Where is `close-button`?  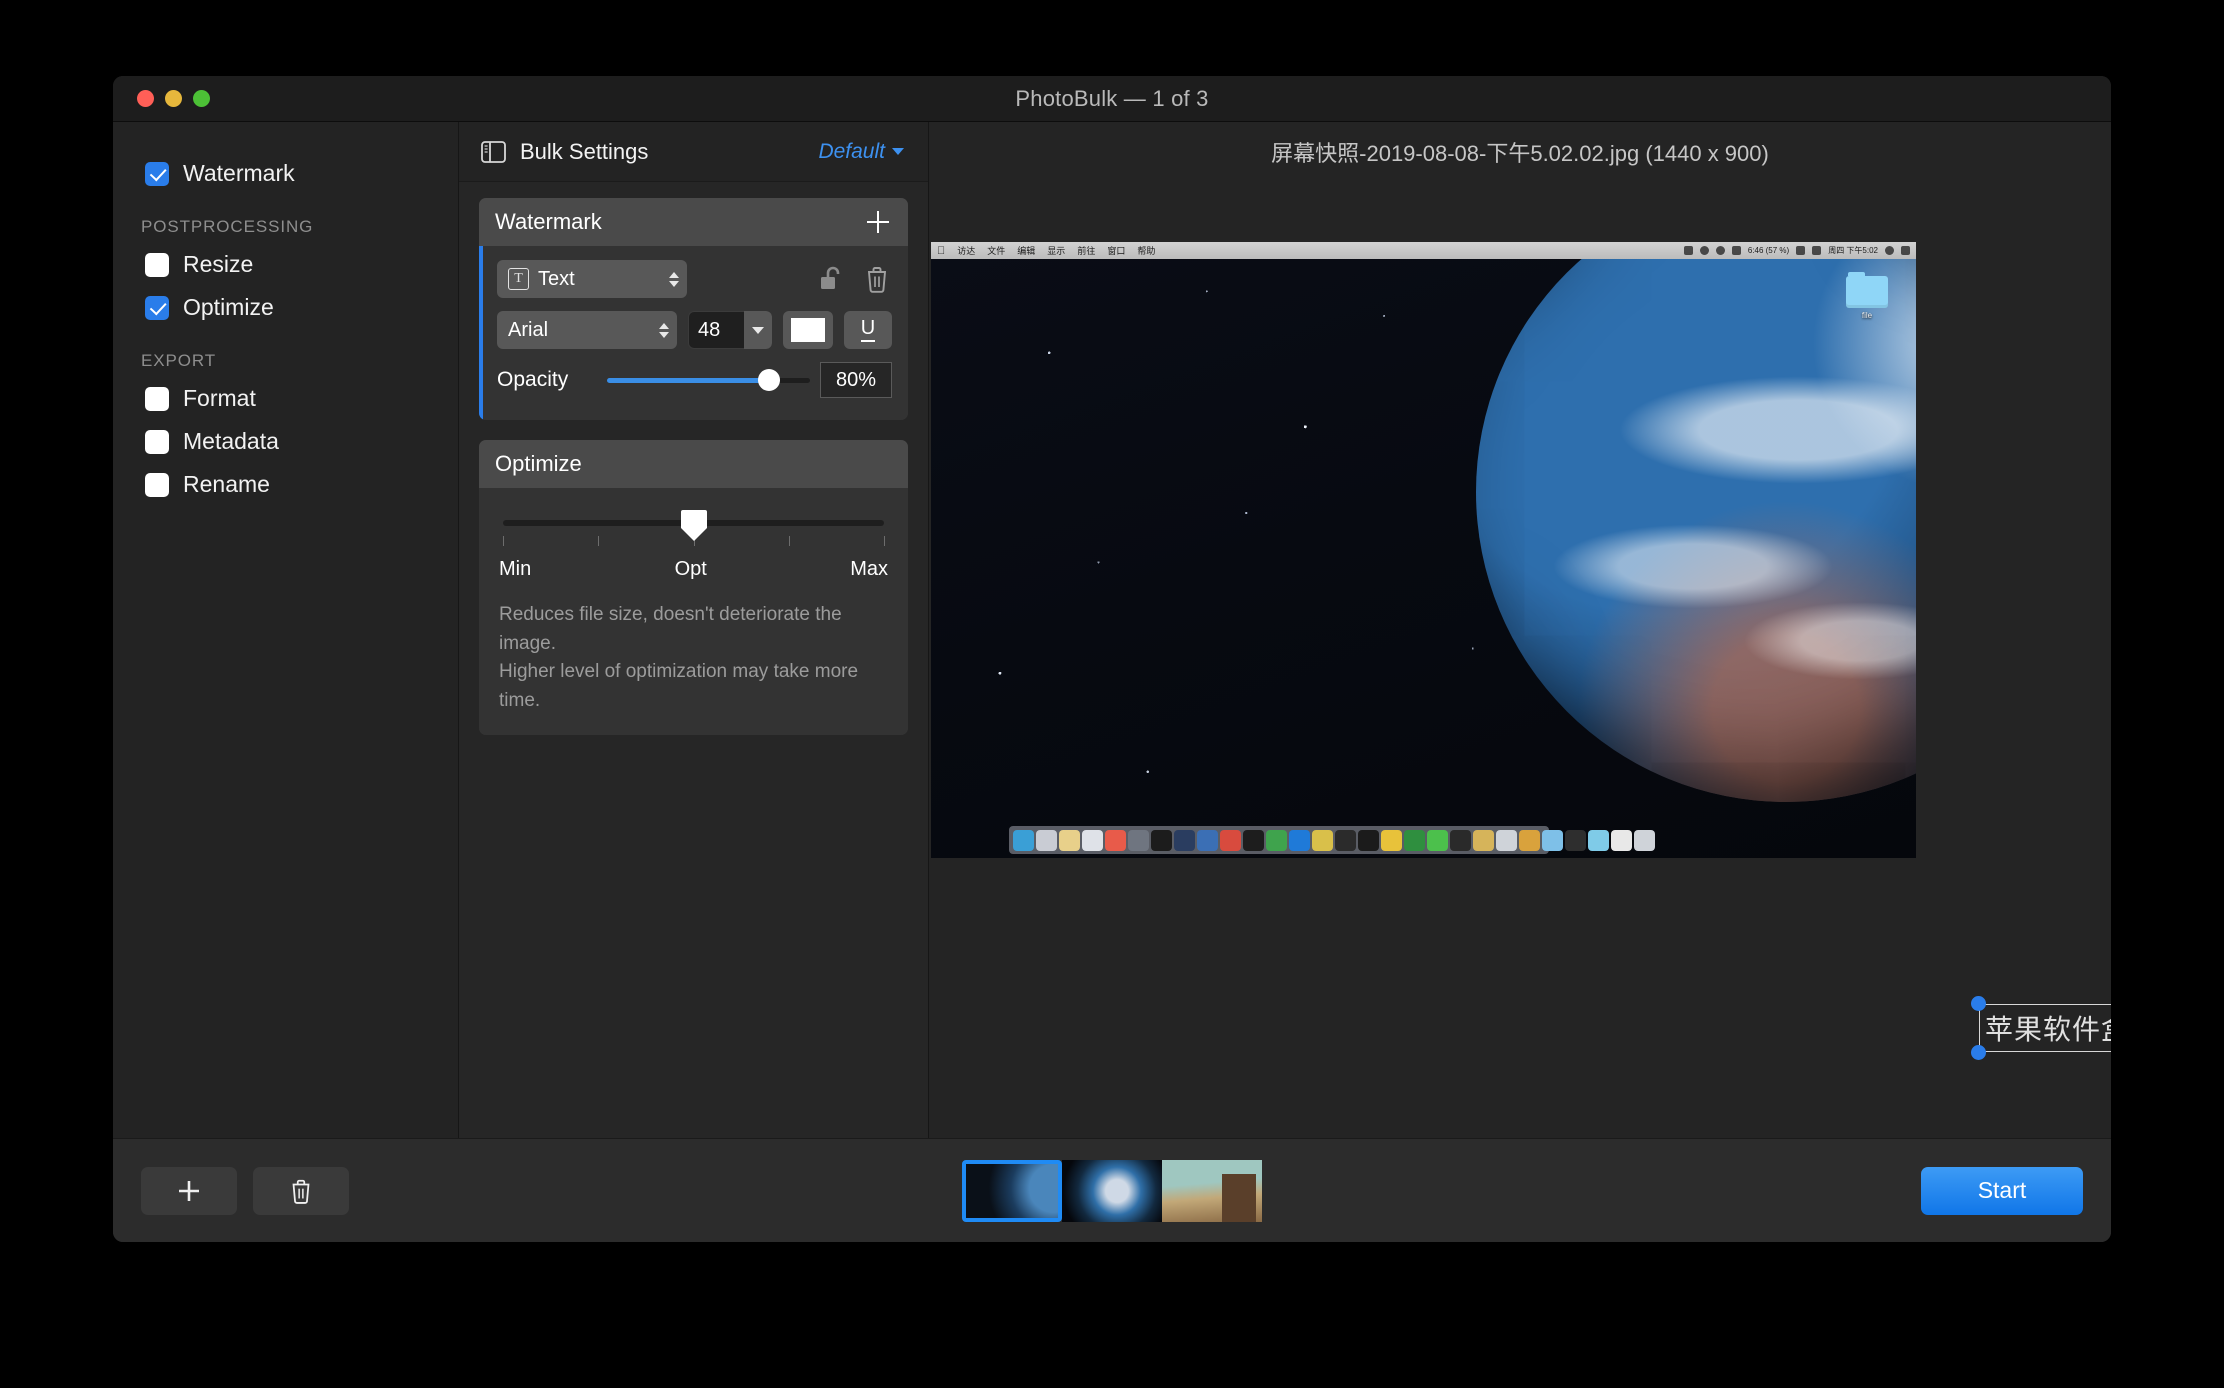 close-button is located at coordinates (145, 98).